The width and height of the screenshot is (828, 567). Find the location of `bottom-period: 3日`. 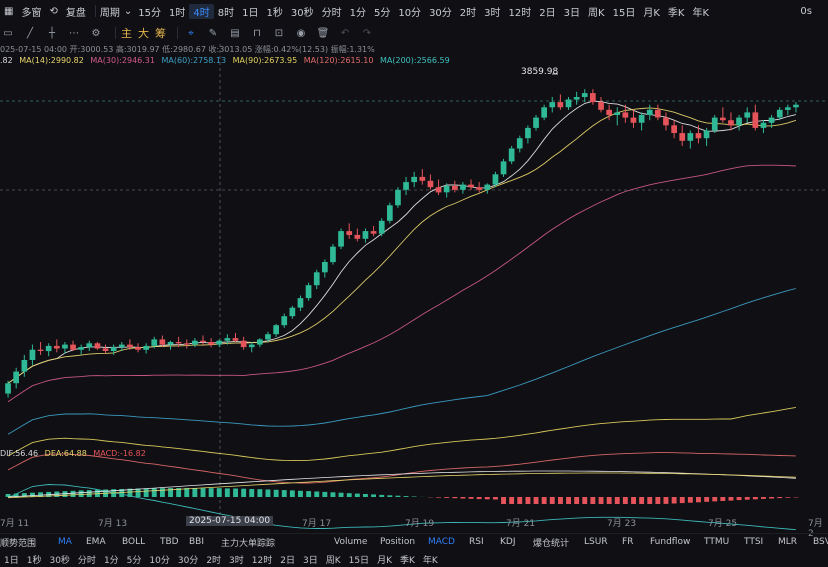

bottom-period: 3日 is located at coordinates (310, 559).